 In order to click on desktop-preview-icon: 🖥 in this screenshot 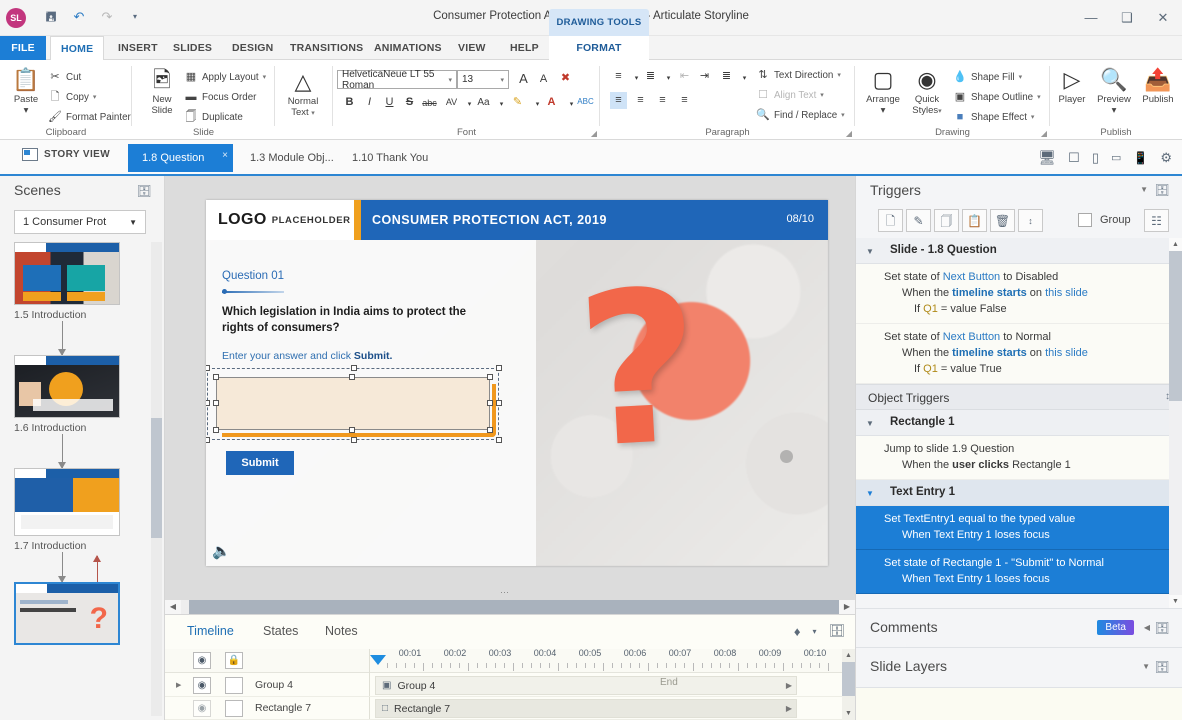, I will do `click(1047, 157)`.